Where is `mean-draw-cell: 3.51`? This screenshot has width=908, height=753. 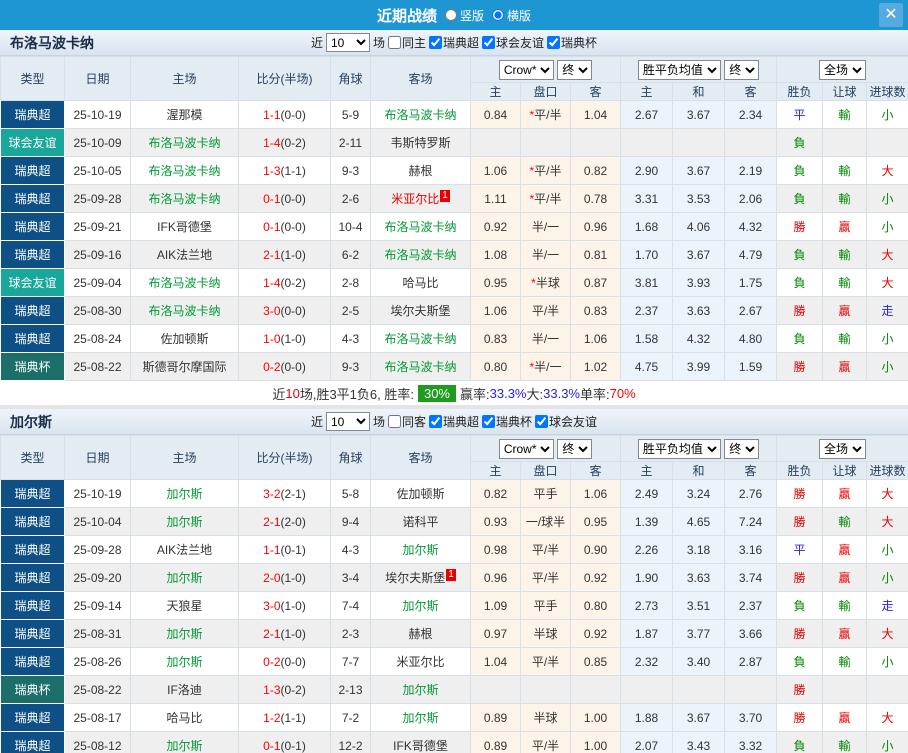
mean-draw-cell: 3.51 is located at coordinates (699, 605).